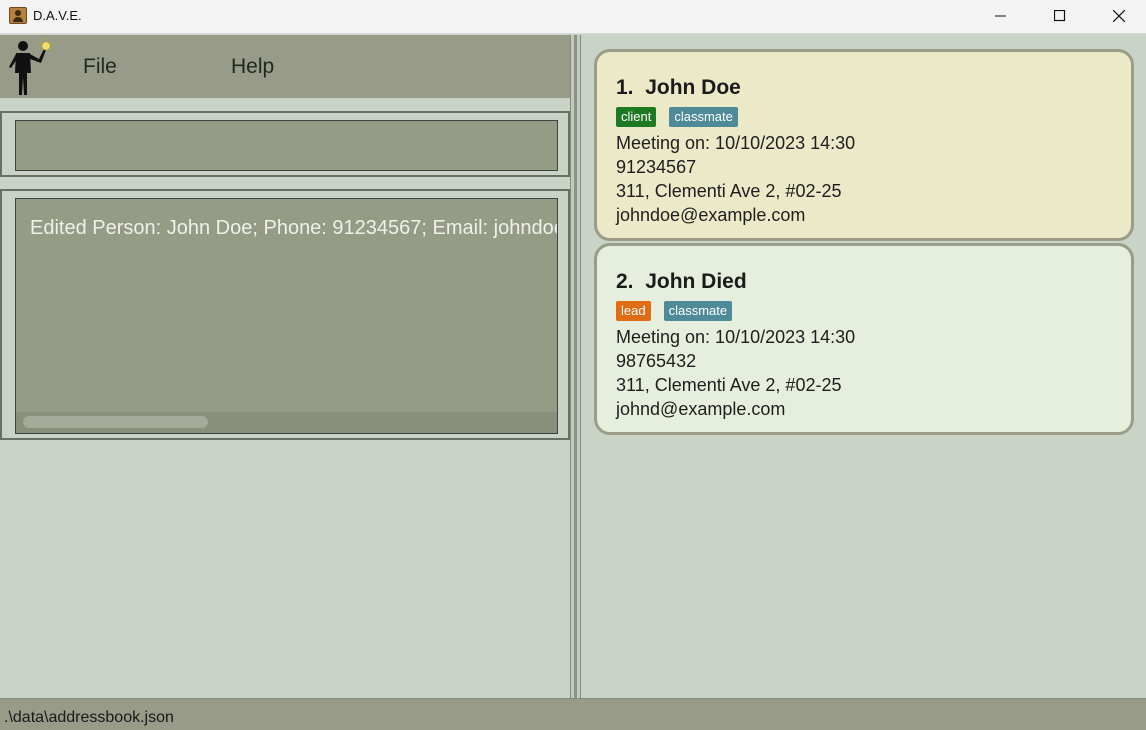 The width and height of the screenshot is (1146, 730). I want to click on person-index: 2., so click(625, 281).